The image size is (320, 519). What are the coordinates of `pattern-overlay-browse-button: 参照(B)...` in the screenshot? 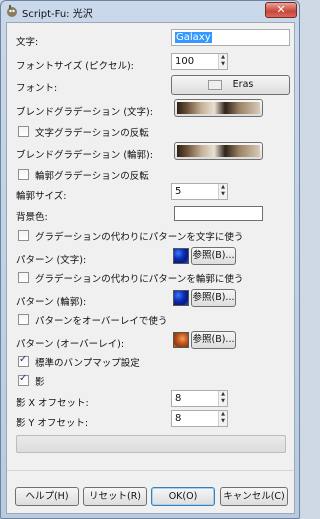 It's located at (213, 340).